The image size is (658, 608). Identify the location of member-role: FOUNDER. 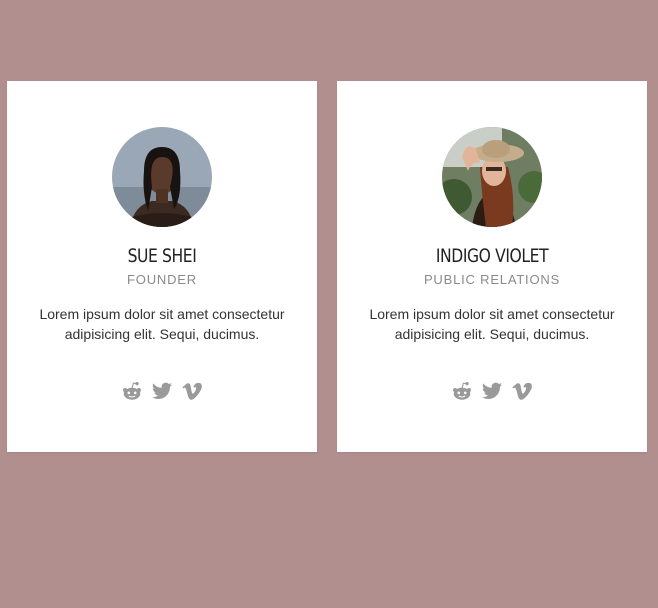
(162, 279).